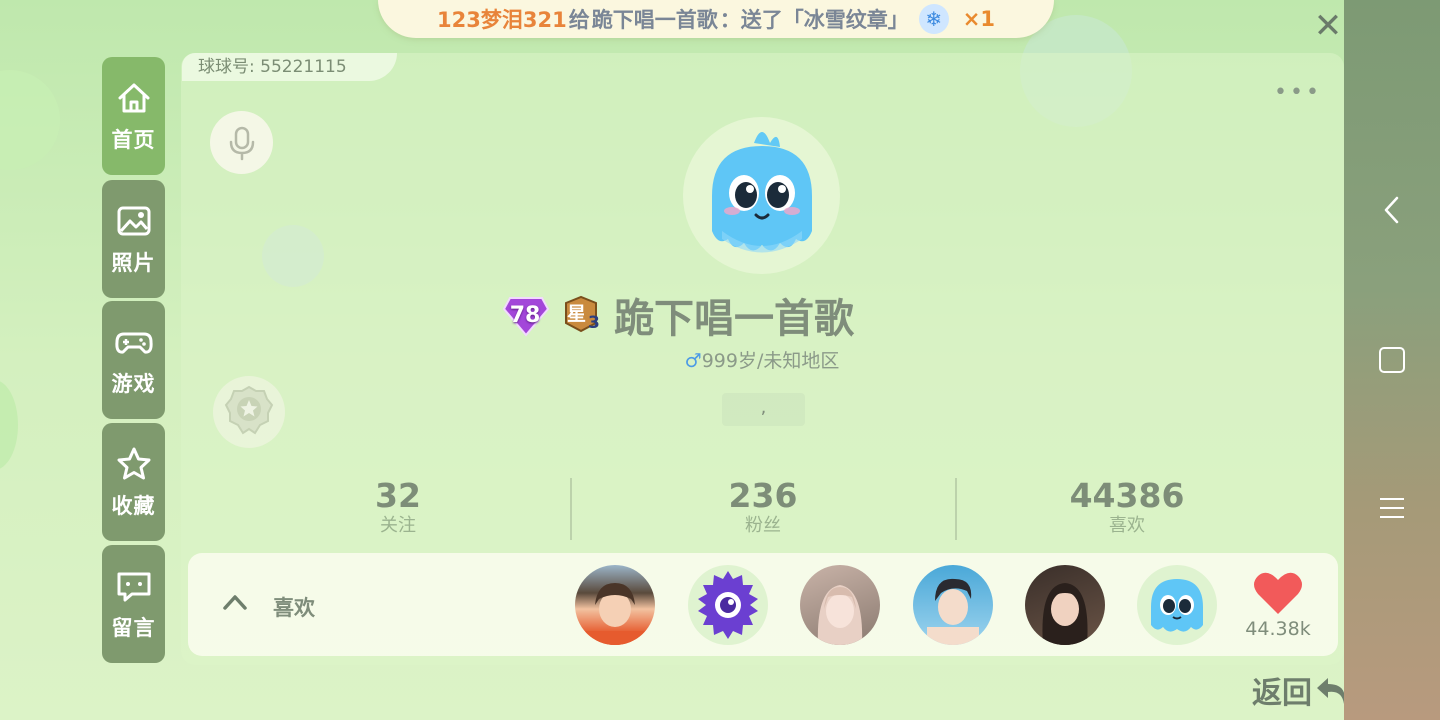  Describe the element at coordinates (814, 20) in the screenshot. I see `banner-gift-text: ：送了「冰雪纹章」` at that location.